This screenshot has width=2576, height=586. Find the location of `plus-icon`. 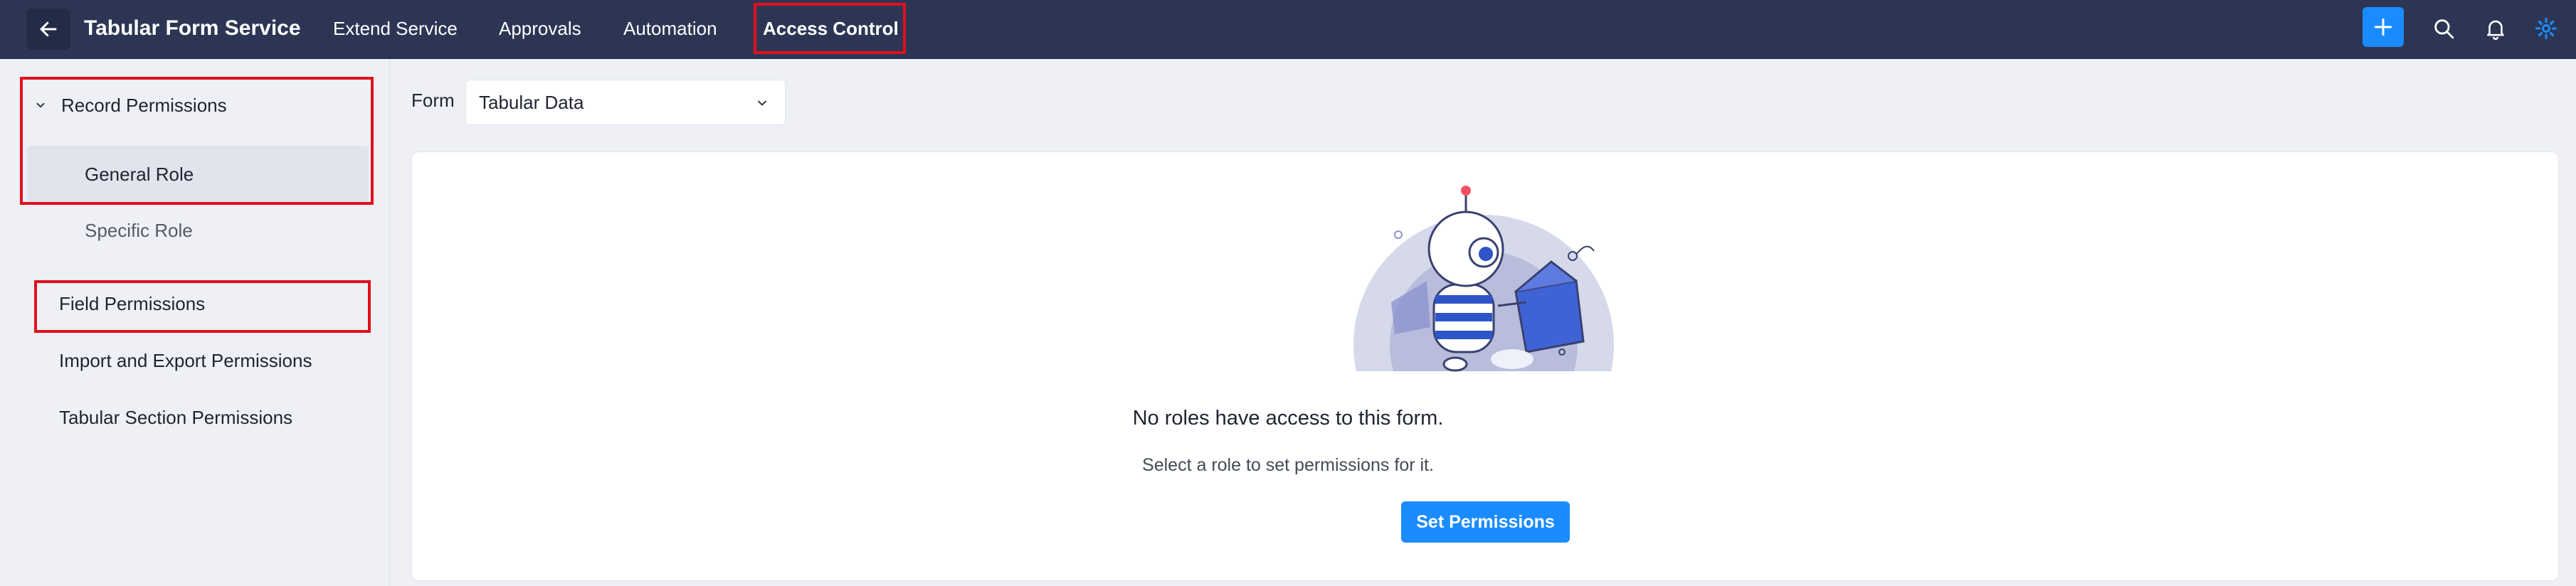

plus-icon is located at coordinates (2383, 27).